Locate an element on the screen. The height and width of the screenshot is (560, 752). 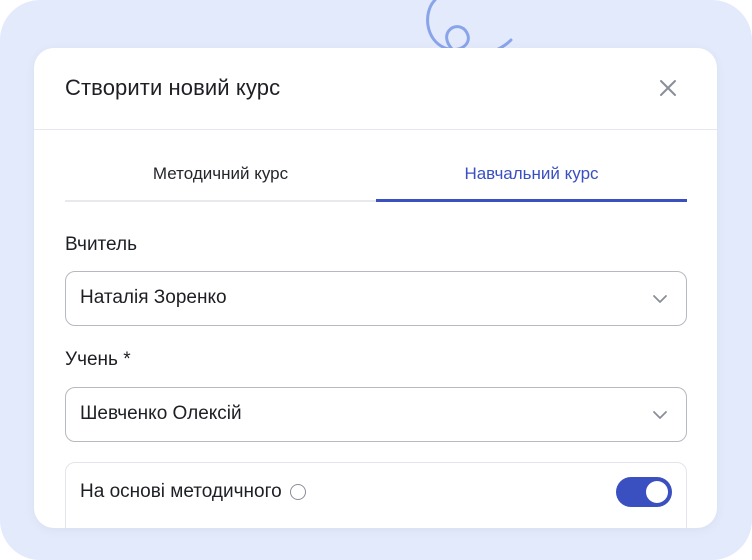
tab-methodical-course: Методичний курс is located at coordinates (220, 176).